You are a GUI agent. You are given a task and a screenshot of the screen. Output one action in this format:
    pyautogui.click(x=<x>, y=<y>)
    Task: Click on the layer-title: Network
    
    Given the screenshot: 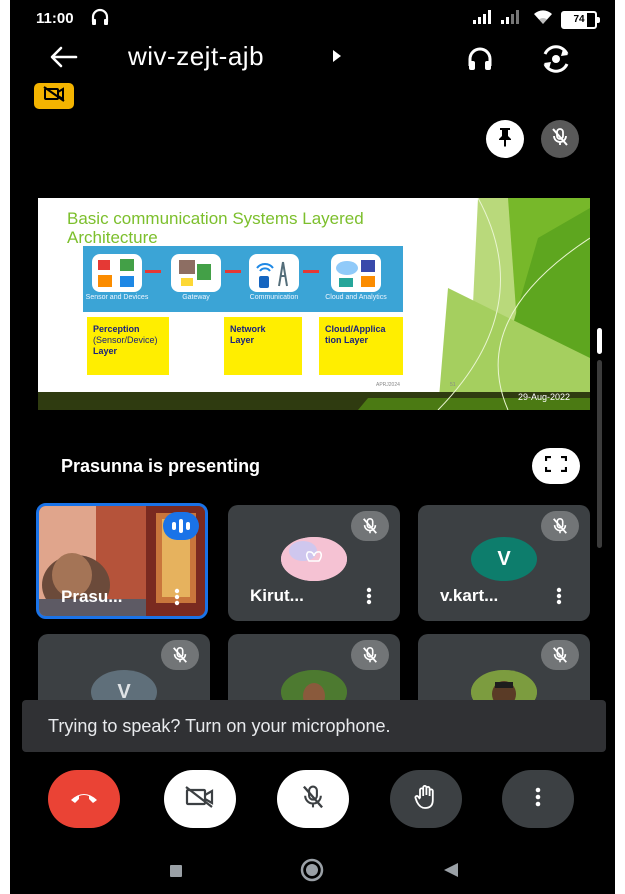 What is the action you would take?
    pyautogui.click(x=248, y=329)
    